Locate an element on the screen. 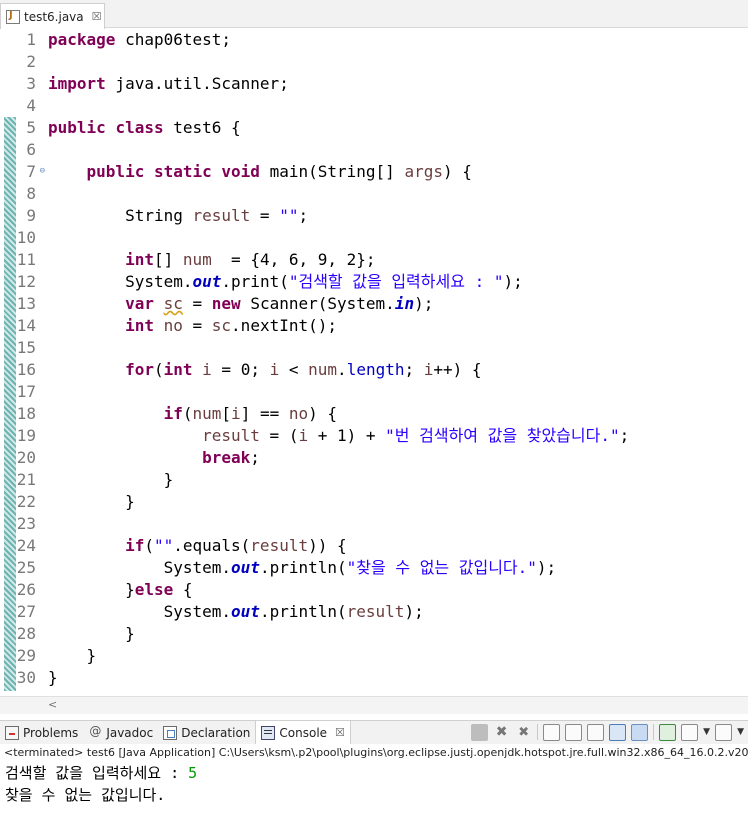 The width and height of the screenshot is (748, 822). code-line: 15 is located at coordinates (314, 348).